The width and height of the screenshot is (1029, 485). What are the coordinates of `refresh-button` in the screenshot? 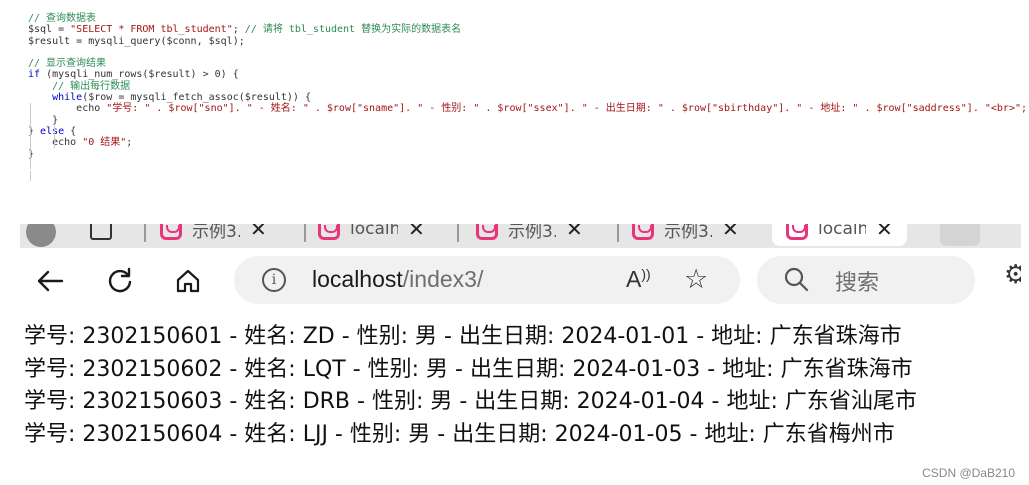 It's located at (120, 281).